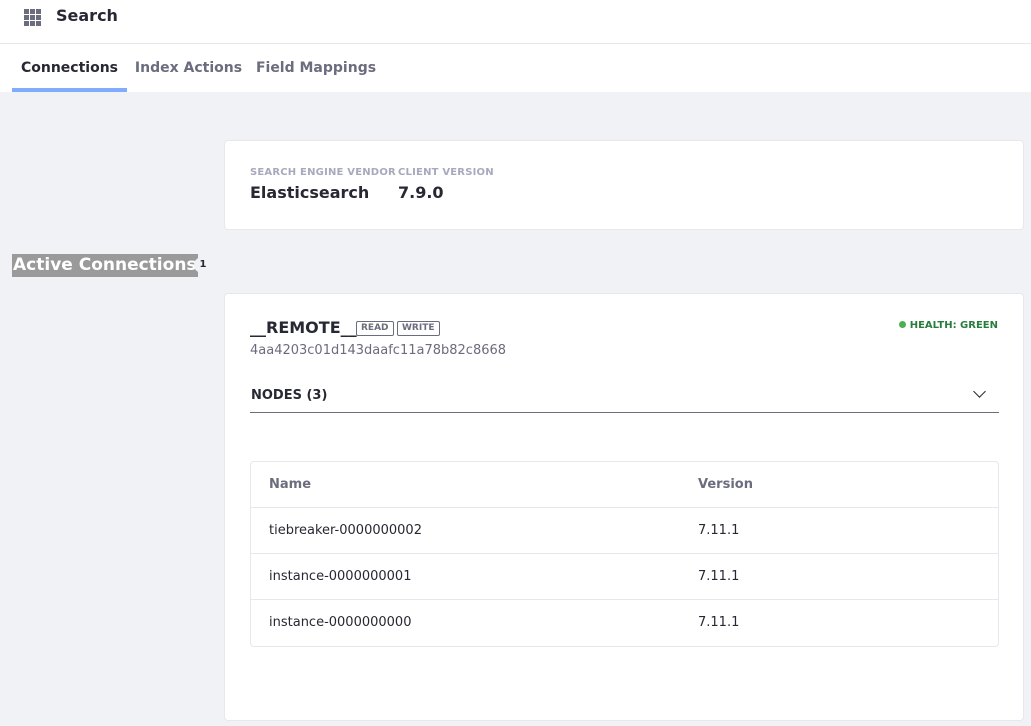 The width and height of the screenshot is (1031, 726). I want to click on client-version-value: 7.9.0, so click(421, 192).